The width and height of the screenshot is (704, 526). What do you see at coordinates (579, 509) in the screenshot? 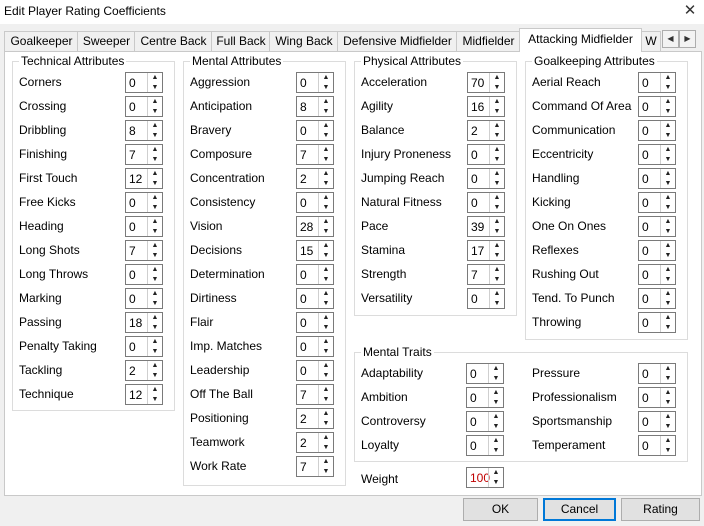
I see `cancel-button: Cancel` at bounding box center [579, 509].